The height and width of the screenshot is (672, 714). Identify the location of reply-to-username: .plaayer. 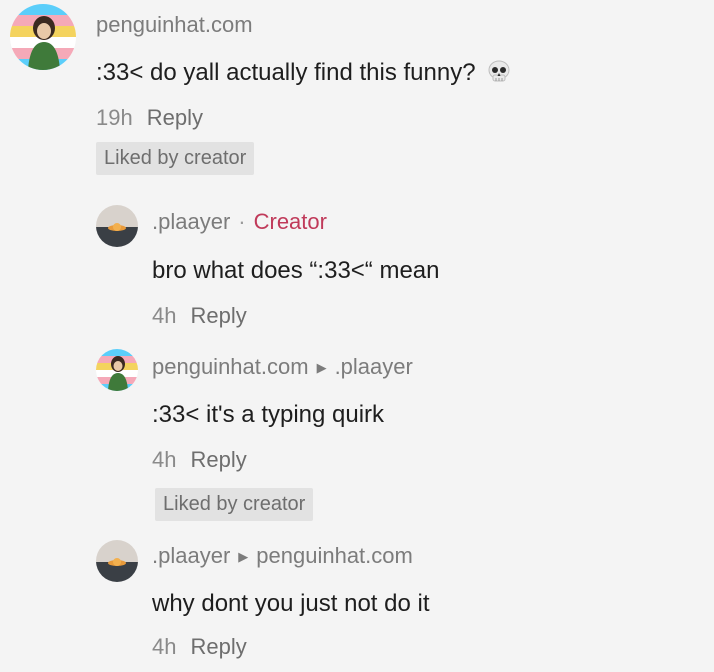
(374, 366).